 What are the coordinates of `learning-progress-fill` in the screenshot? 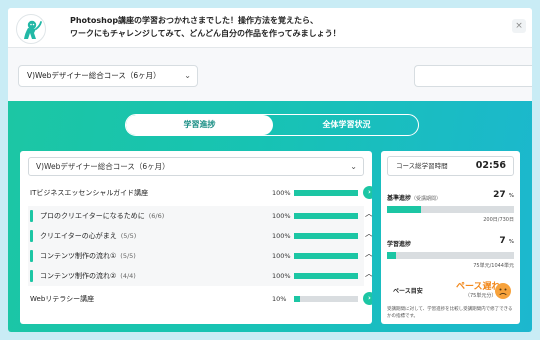 It's located at (391, 255).